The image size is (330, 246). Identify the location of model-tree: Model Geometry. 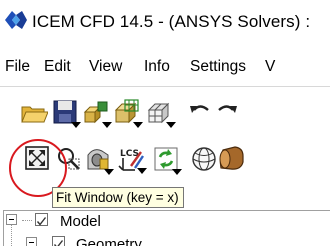
(166, 228).